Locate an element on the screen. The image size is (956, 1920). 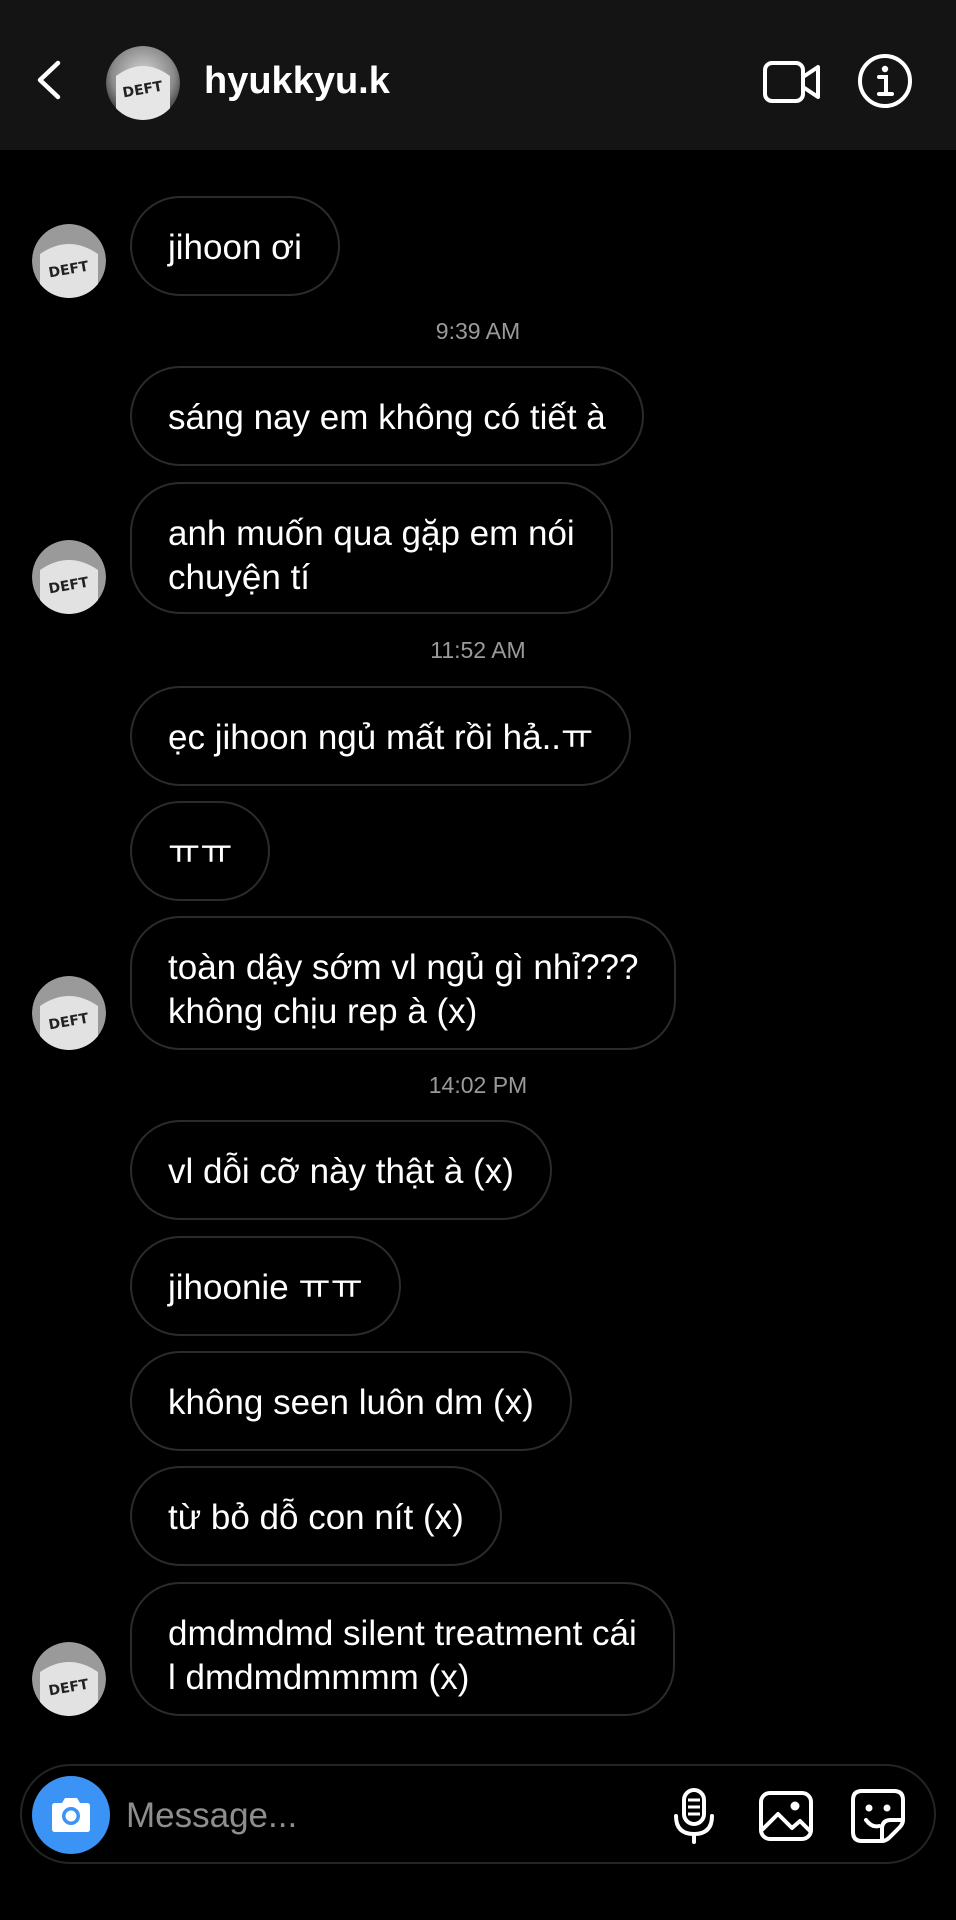
sticker-button is located at coordinates (878, 1816).